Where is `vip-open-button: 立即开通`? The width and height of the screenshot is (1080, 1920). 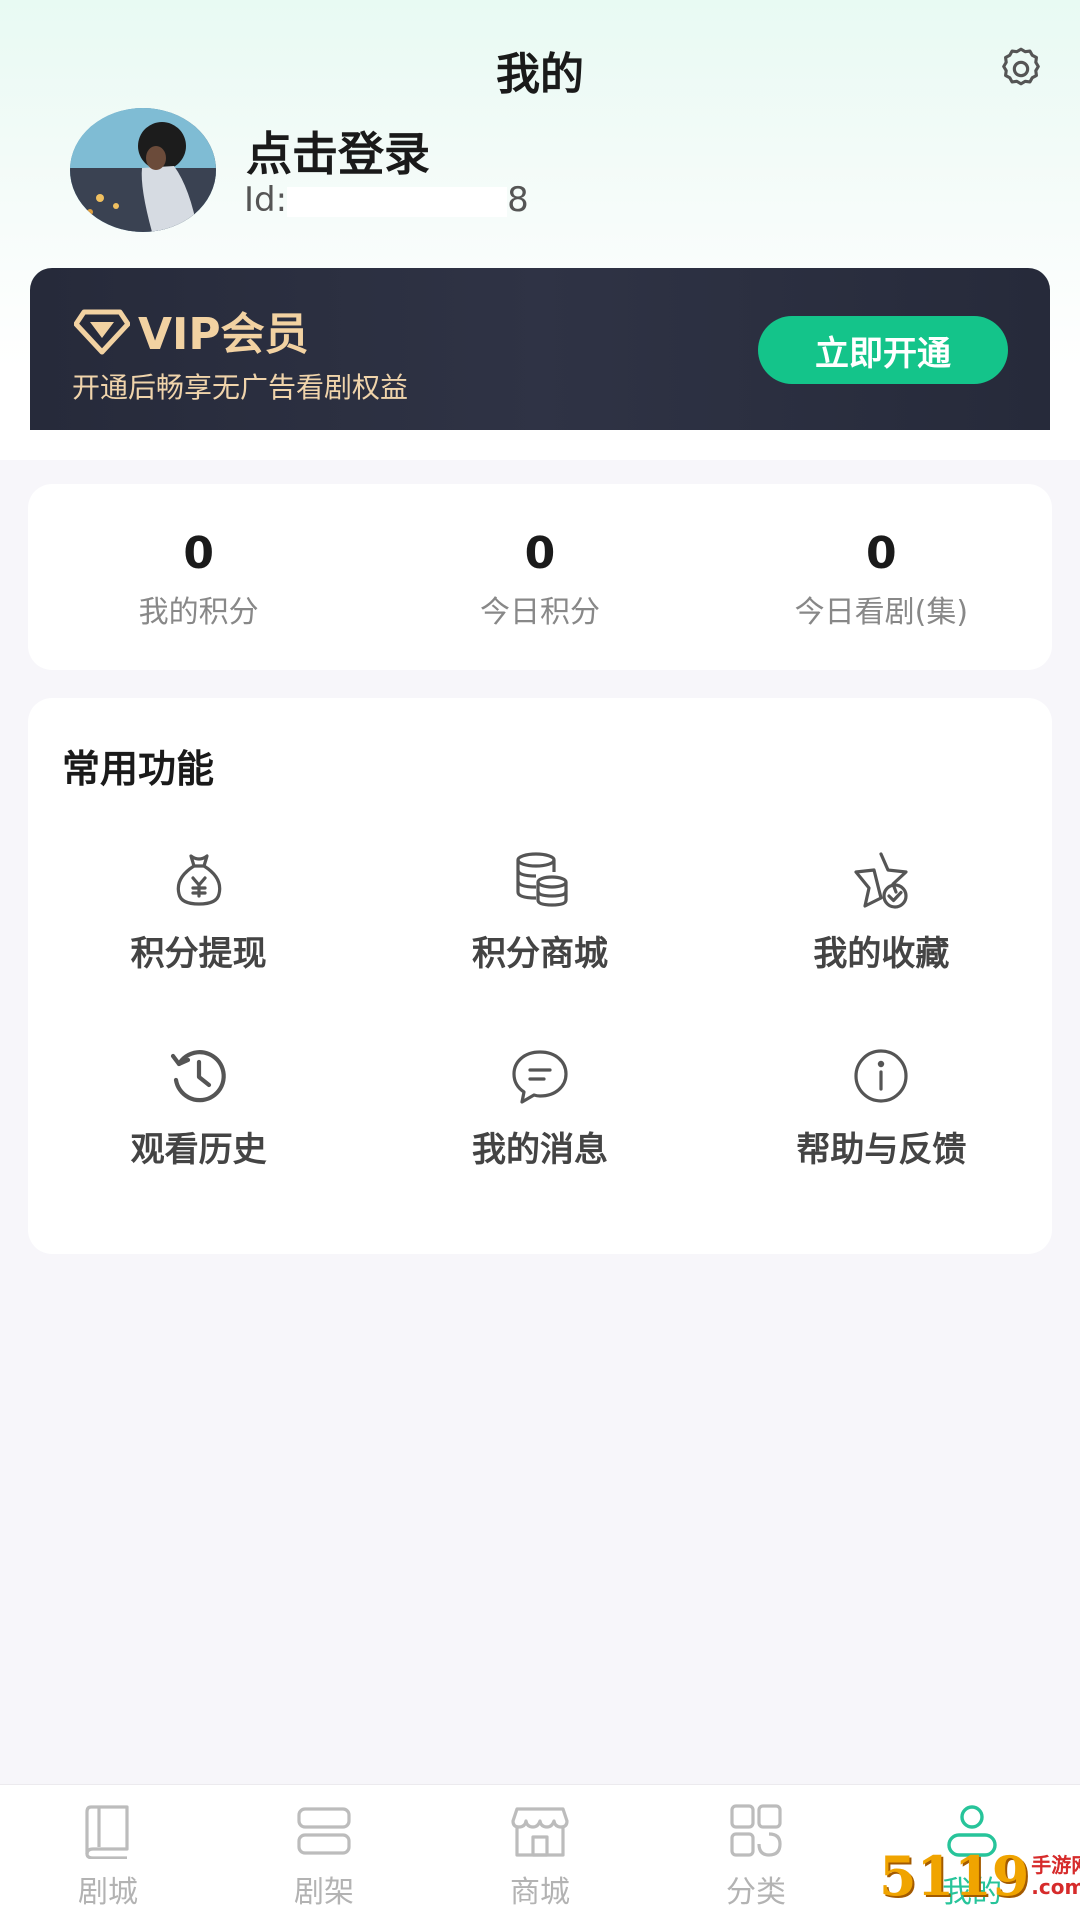
vip-open-button: 立即开通 is located at coordinates (883, 350).